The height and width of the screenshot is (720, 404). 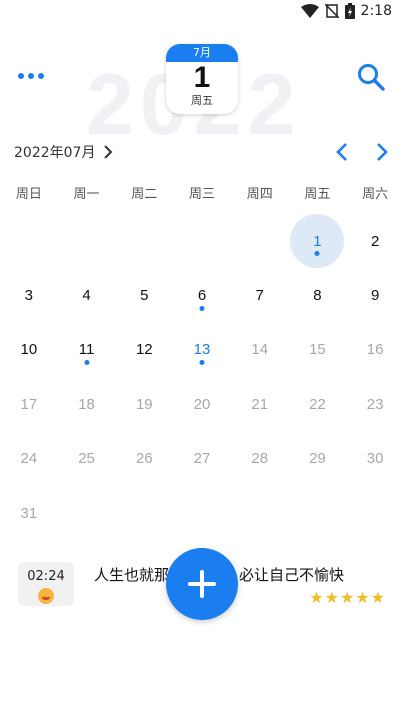 What do you see at coordinates (318, 295) in the screenshot?
I see `calendar-day: 8` at bounding box center [318, 295].